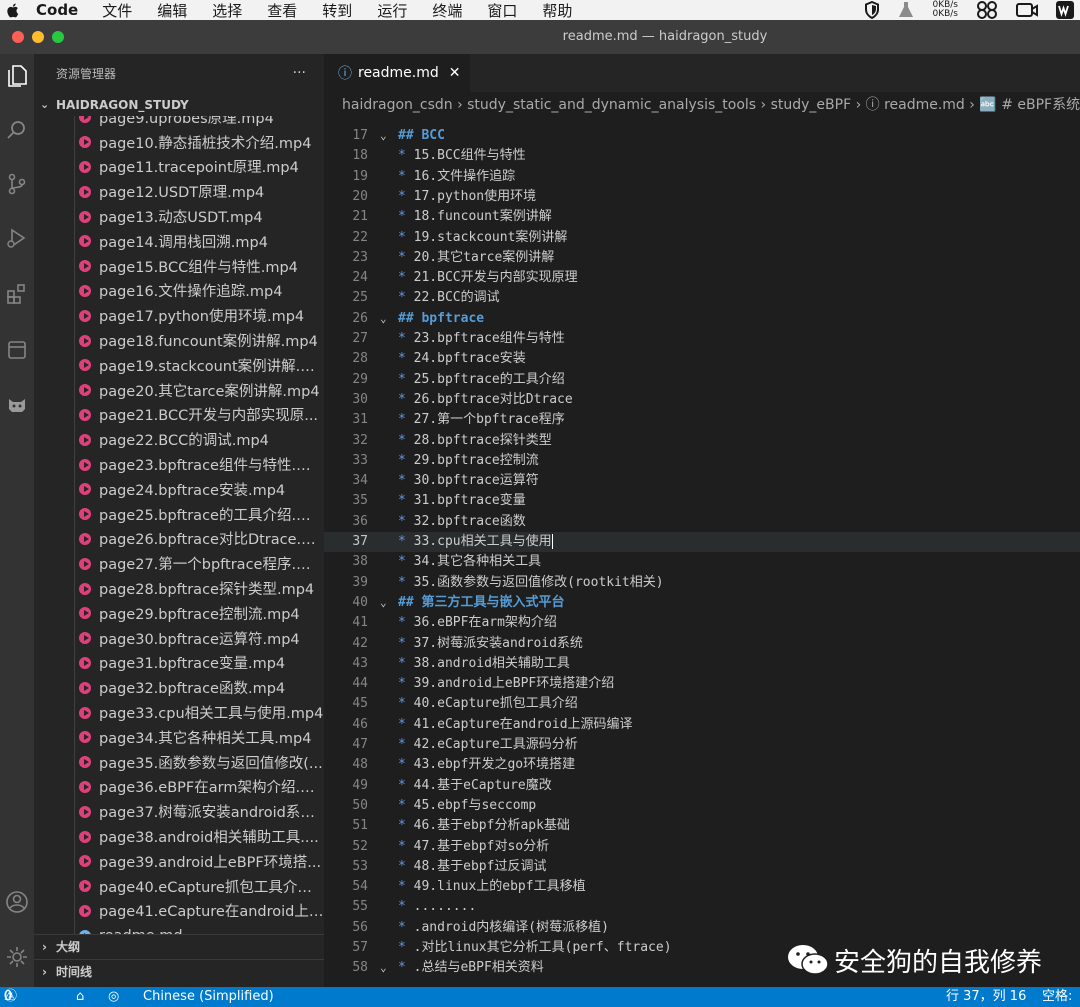  I want to click on close-tab-icon: ✕, so click(455, 73).